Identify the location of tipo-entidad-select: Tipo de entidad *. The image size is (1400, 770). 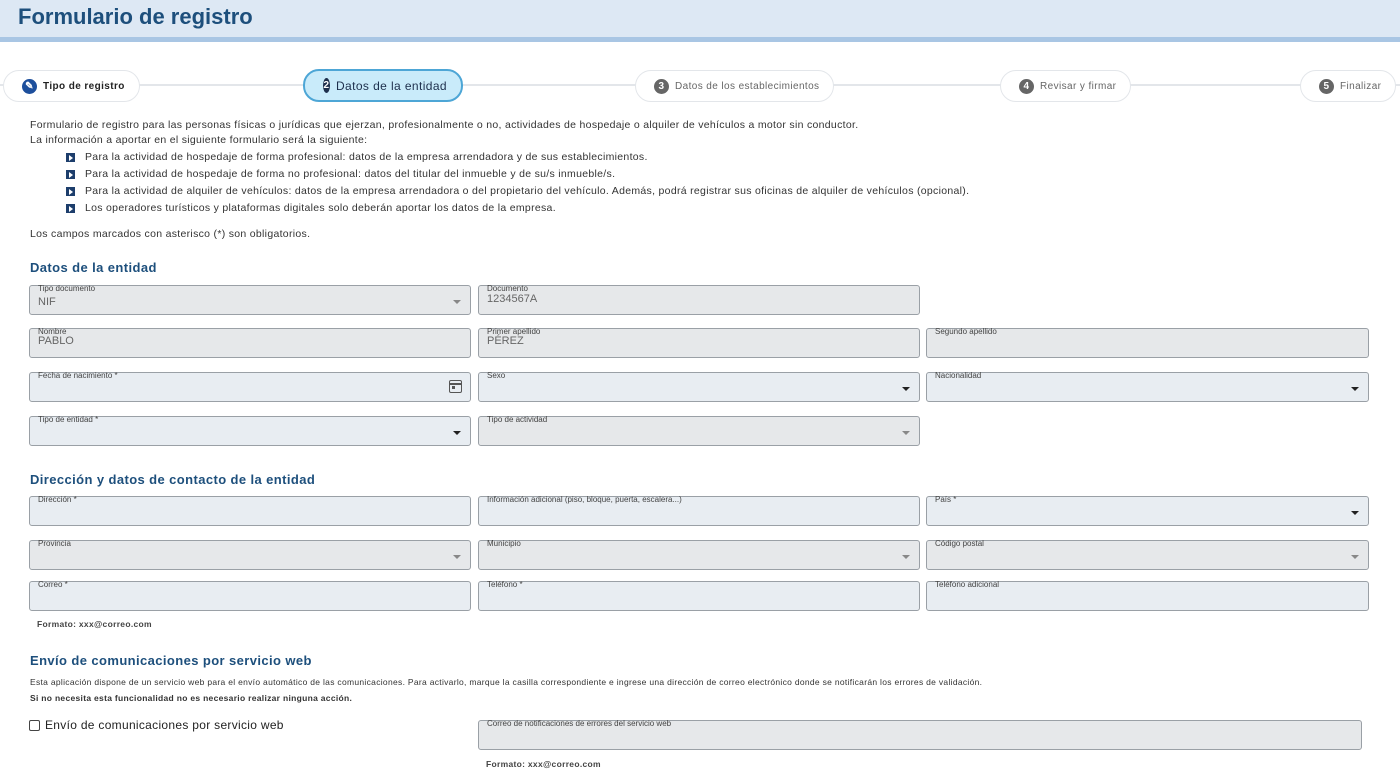
(250, 430).